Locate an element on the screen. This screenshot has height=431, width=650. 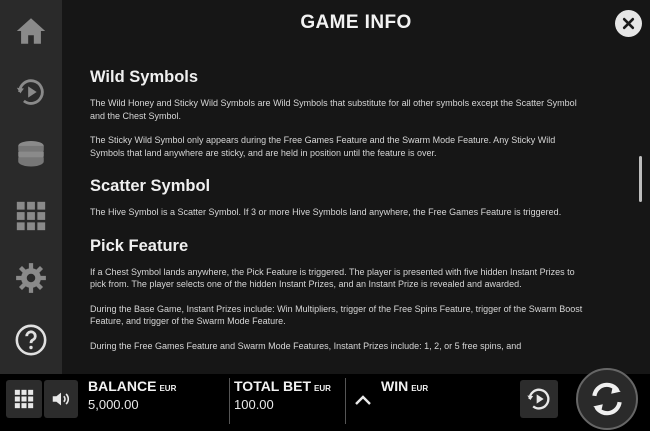
total-bet-currency: EUR is located at coordinates (322, 388).